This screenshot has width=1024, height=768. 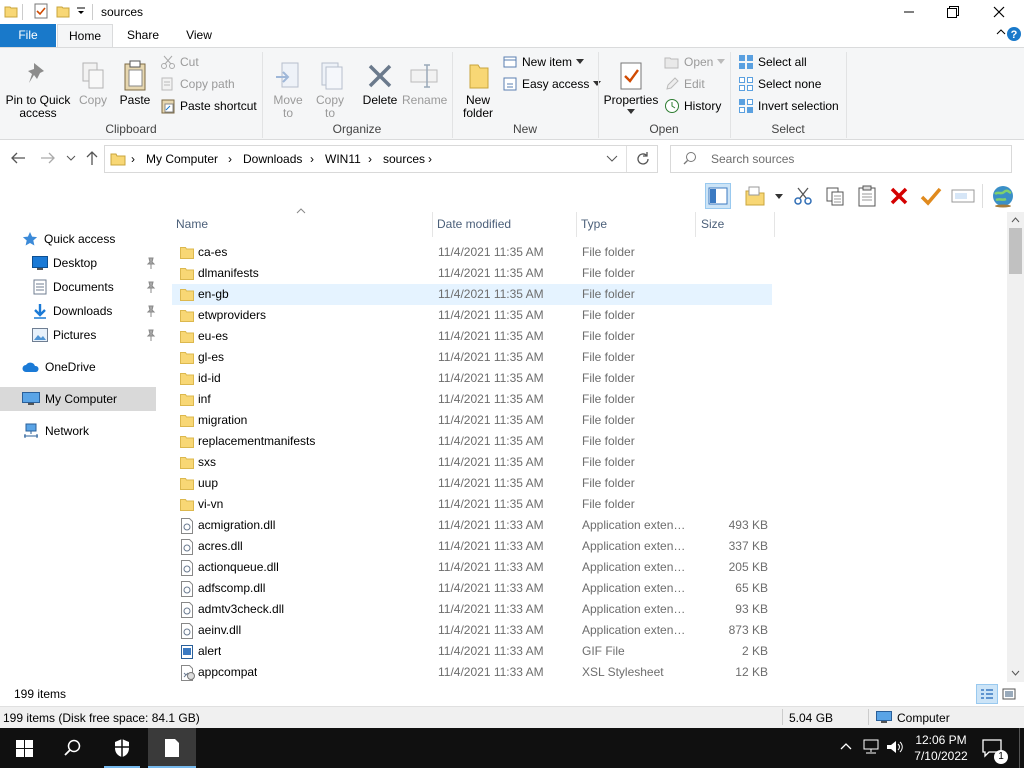 What do you see at coordinates (272, 159) in the screenshot?
I see `breadcrumb-downloads: Downloads` at bounding box center [272, 159].